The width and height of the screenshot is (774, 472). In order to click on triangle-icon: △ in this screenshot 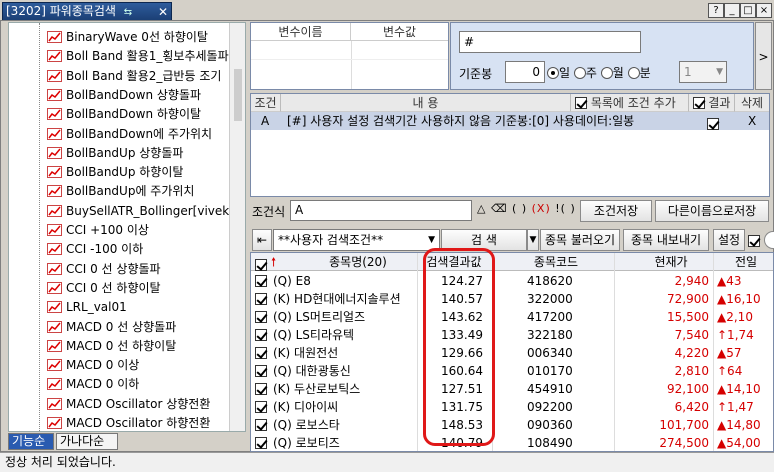, I will do `click(481, 208)`.